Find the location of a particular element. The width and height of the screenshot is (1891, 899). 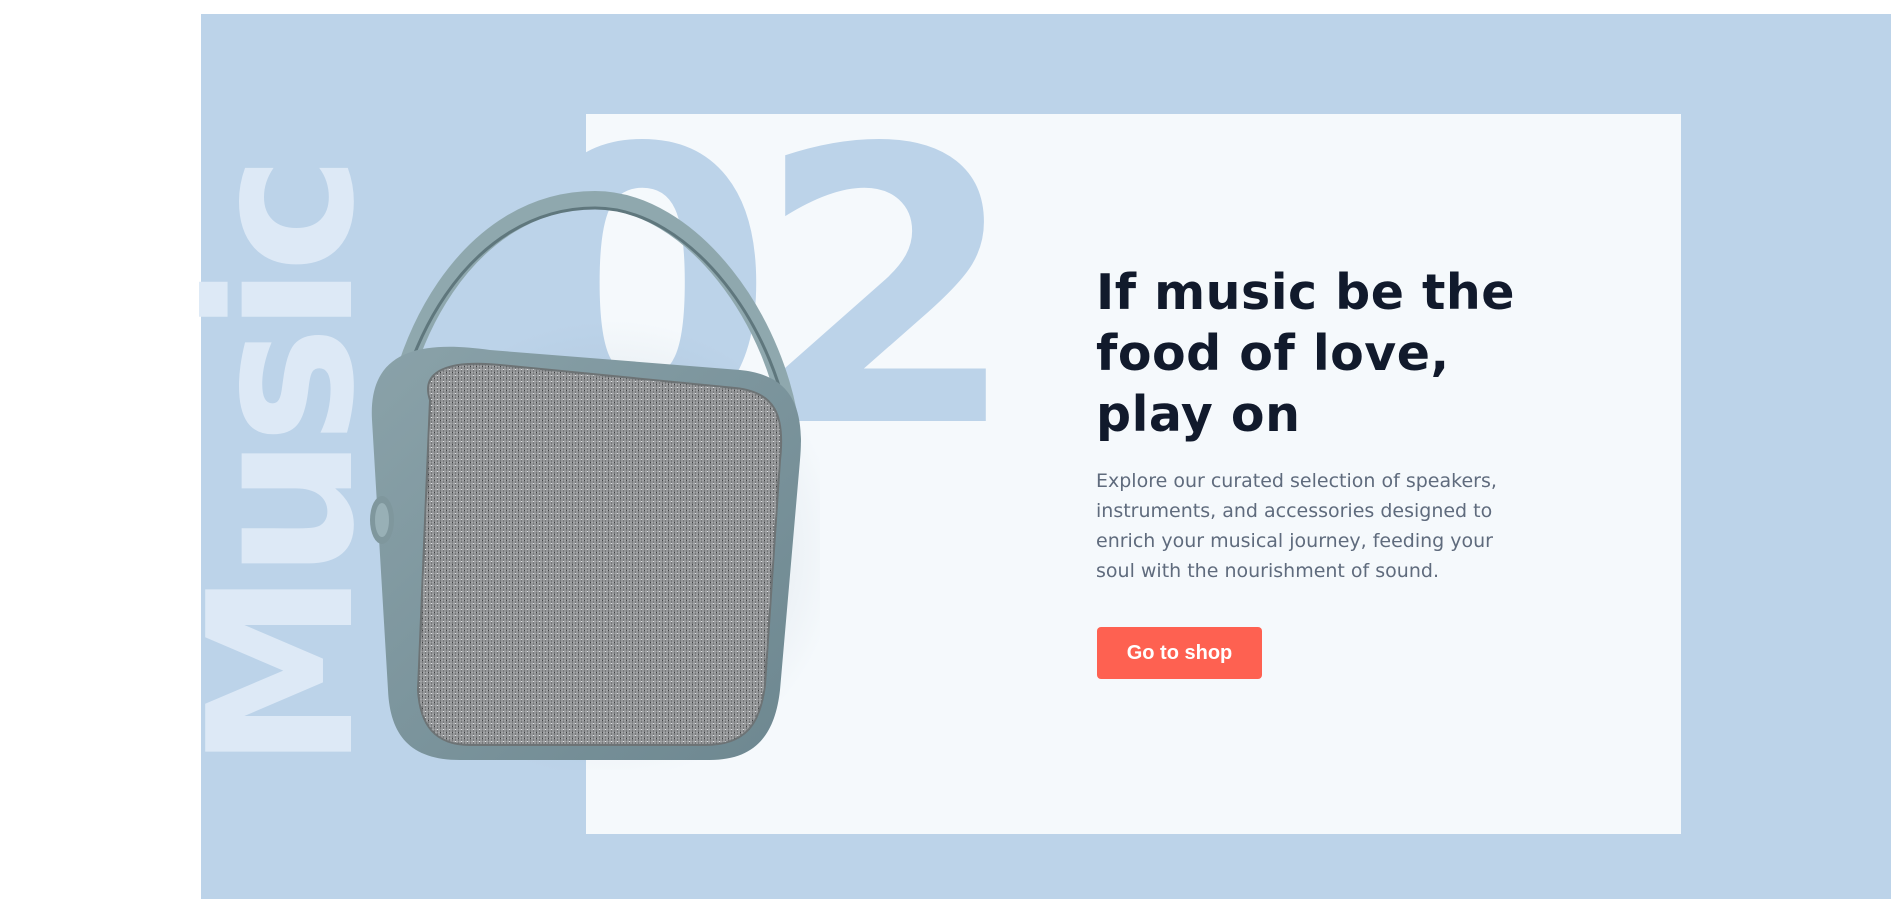

headline: If music be the food of love, play on is located at coordinates (1326, 353).